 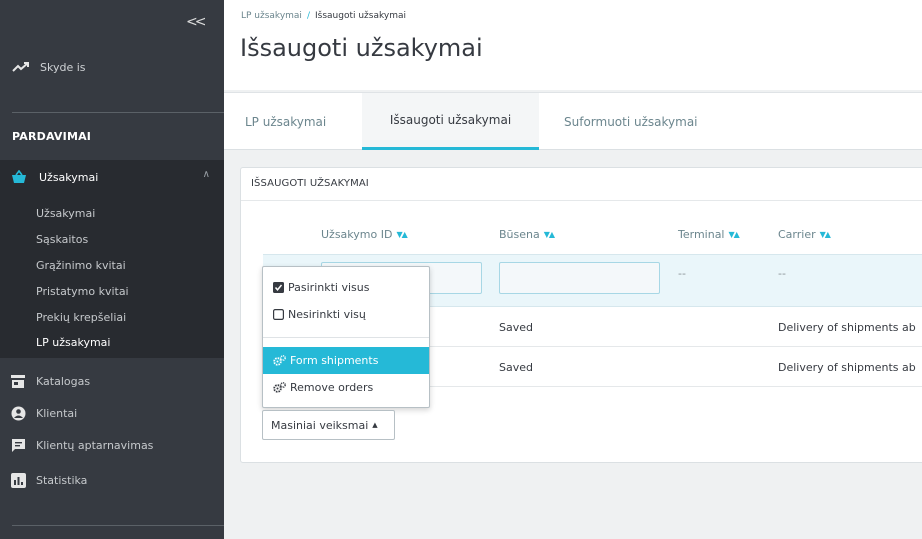 What do you see at coordinates (782, 273) in the screenshot?
I see `filter-carrier-empty: --` at bounding box center [782, 273].